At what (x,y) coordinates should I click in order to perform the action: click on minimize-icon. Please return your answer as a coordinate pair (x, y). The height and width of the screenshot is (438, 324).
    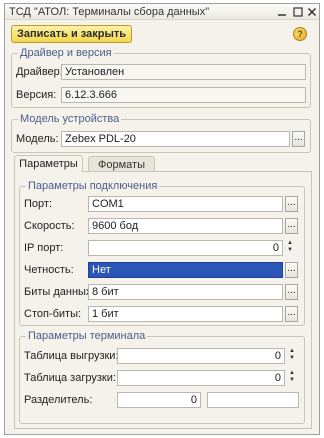
    Looking at the image, I should click on (282, 11).